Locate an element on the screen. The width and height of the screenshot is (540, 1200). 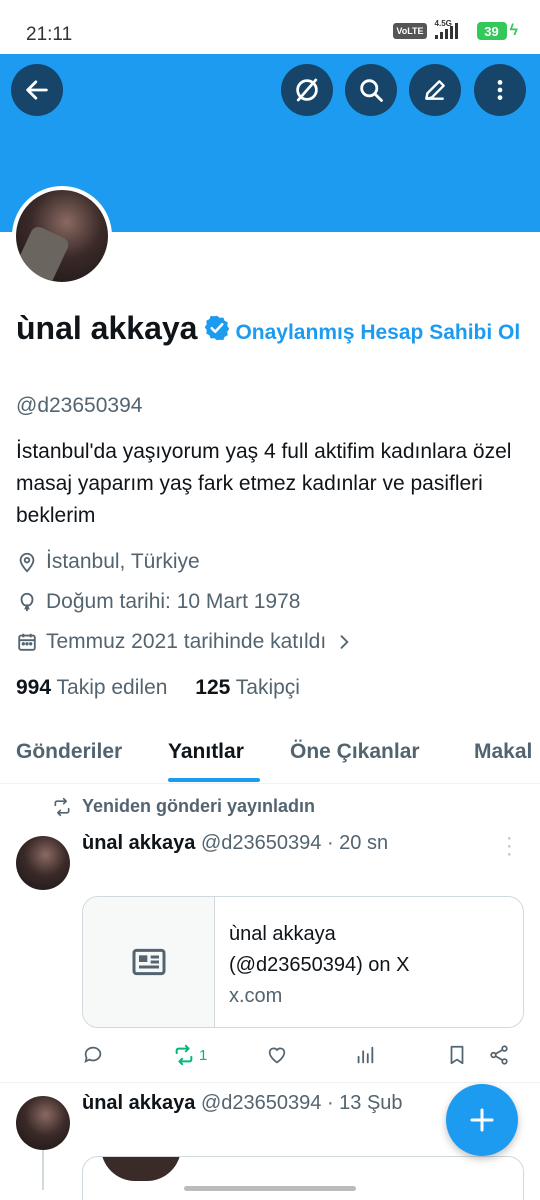
plus-icon is located at coordinates (482, 1120).